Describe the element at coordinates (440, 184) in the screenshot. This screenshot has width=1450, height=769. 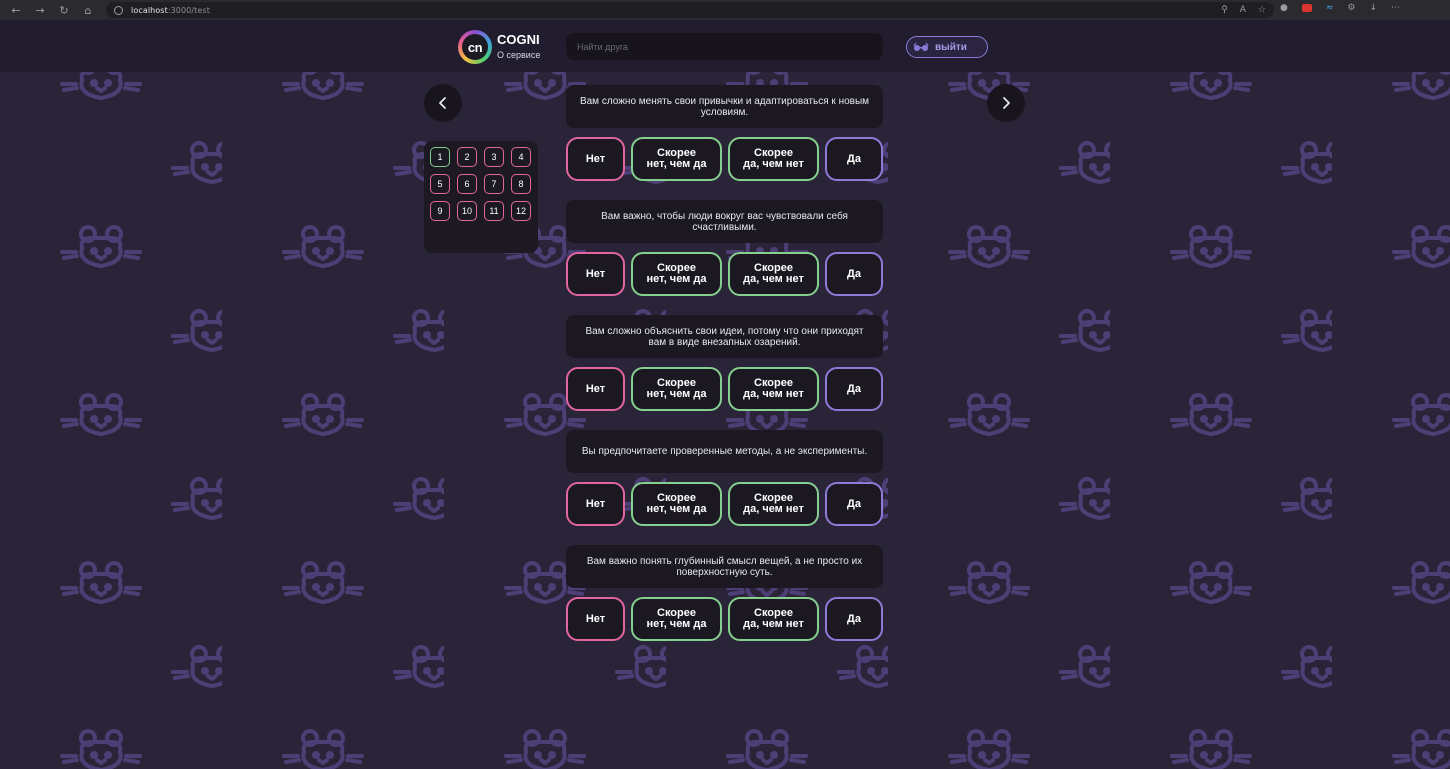
I see `question-nav-5: 5` at that location.